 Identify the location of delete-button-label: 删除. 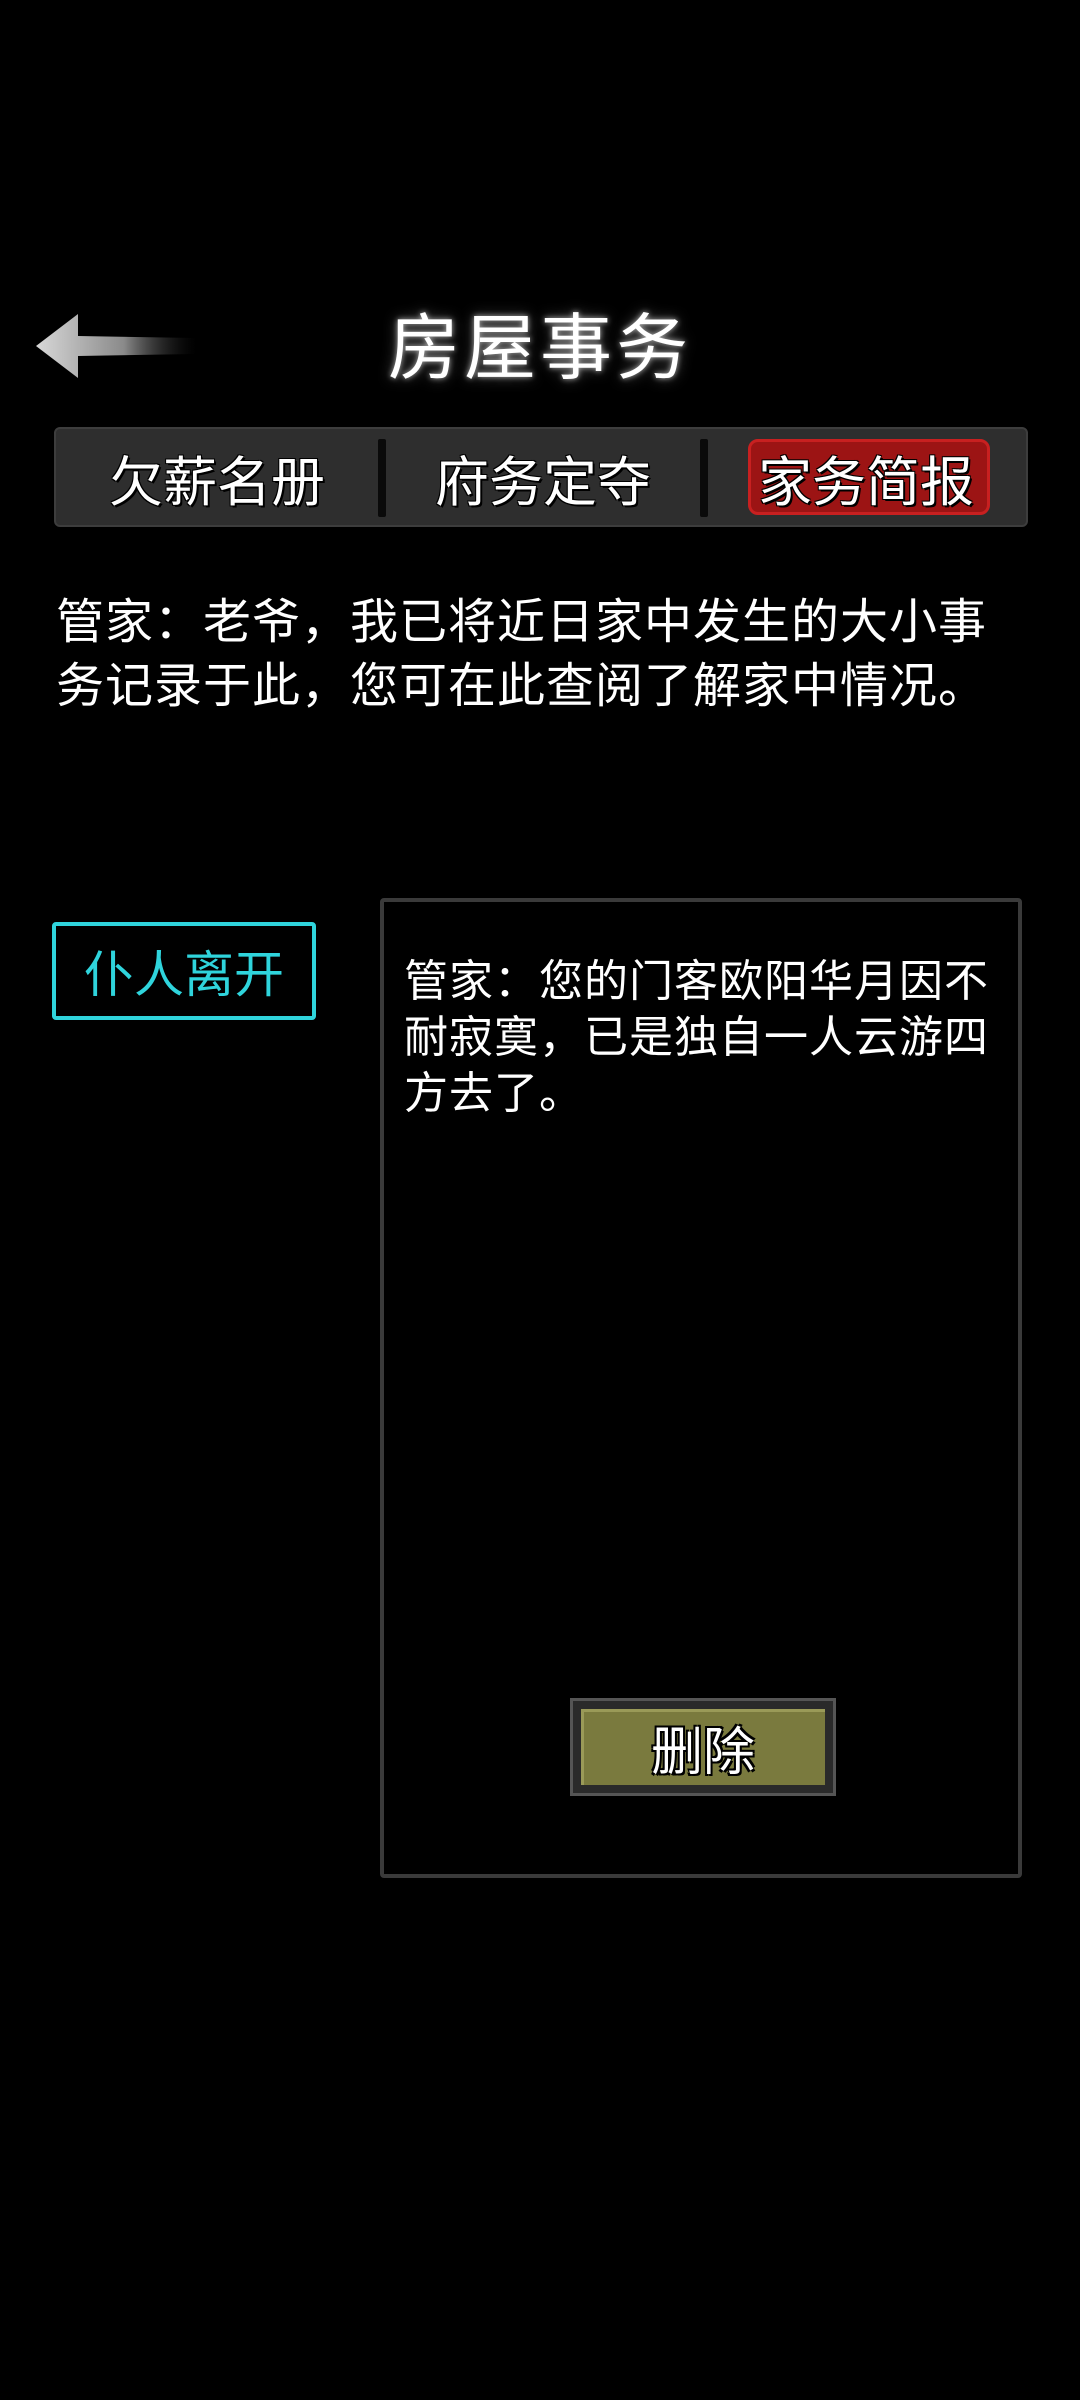
(702, 1752).